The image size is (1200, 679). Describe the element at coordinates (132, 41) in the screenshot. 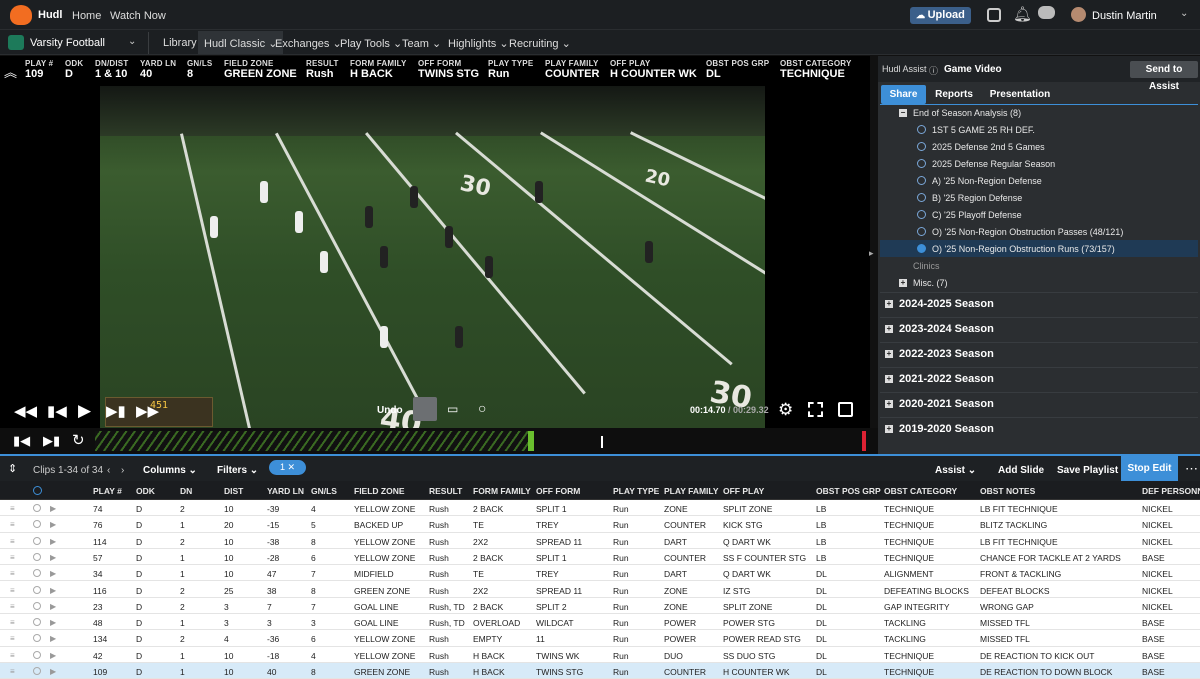

I see `chevron-down-icon: ⌄` at that location.